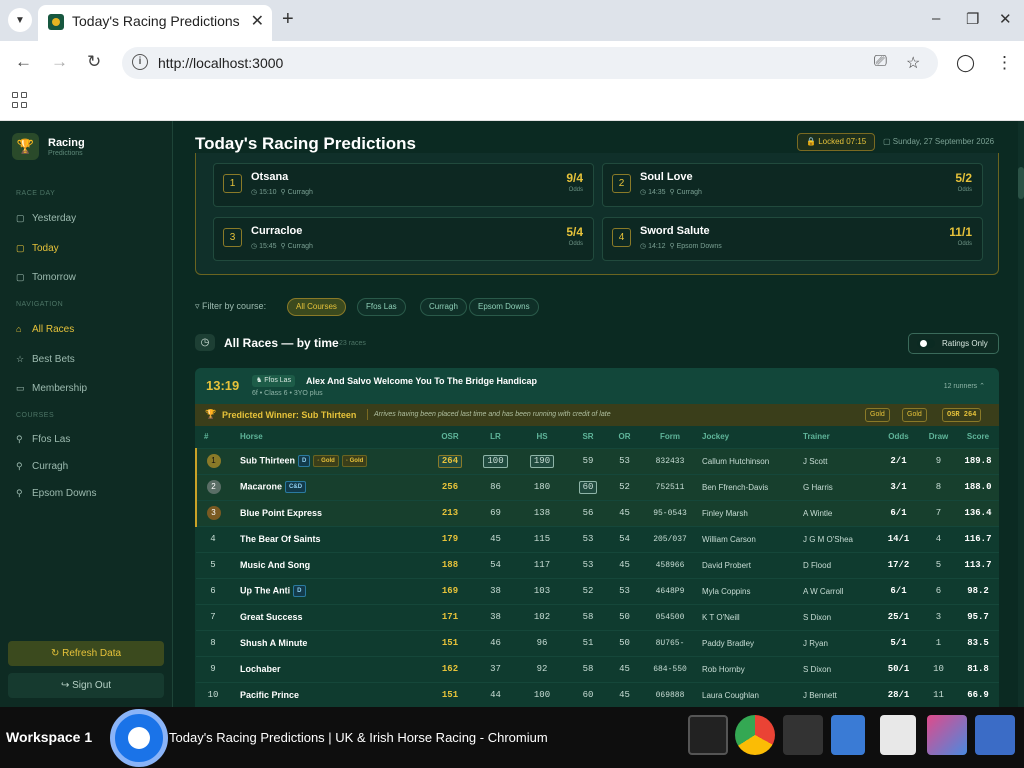 The image size is (1024, 768). What do you see at coordinates (708, 735) in the screenshot?
I see `terminal-icon` at bounding box center [708, 735].